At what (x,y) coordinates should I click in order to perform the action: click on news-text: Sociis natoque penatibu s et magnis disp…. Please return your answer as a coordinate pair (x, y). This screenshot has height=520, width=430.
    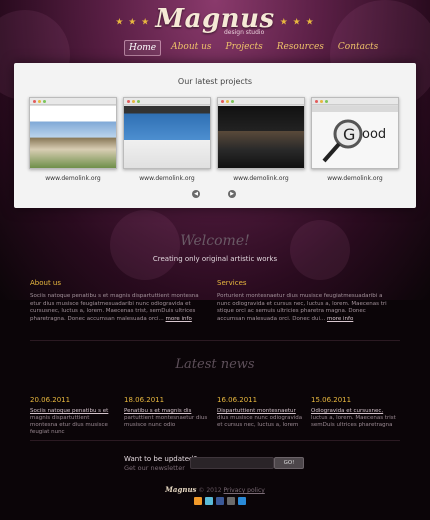
    Looking at the image, I should click on (74, 422).